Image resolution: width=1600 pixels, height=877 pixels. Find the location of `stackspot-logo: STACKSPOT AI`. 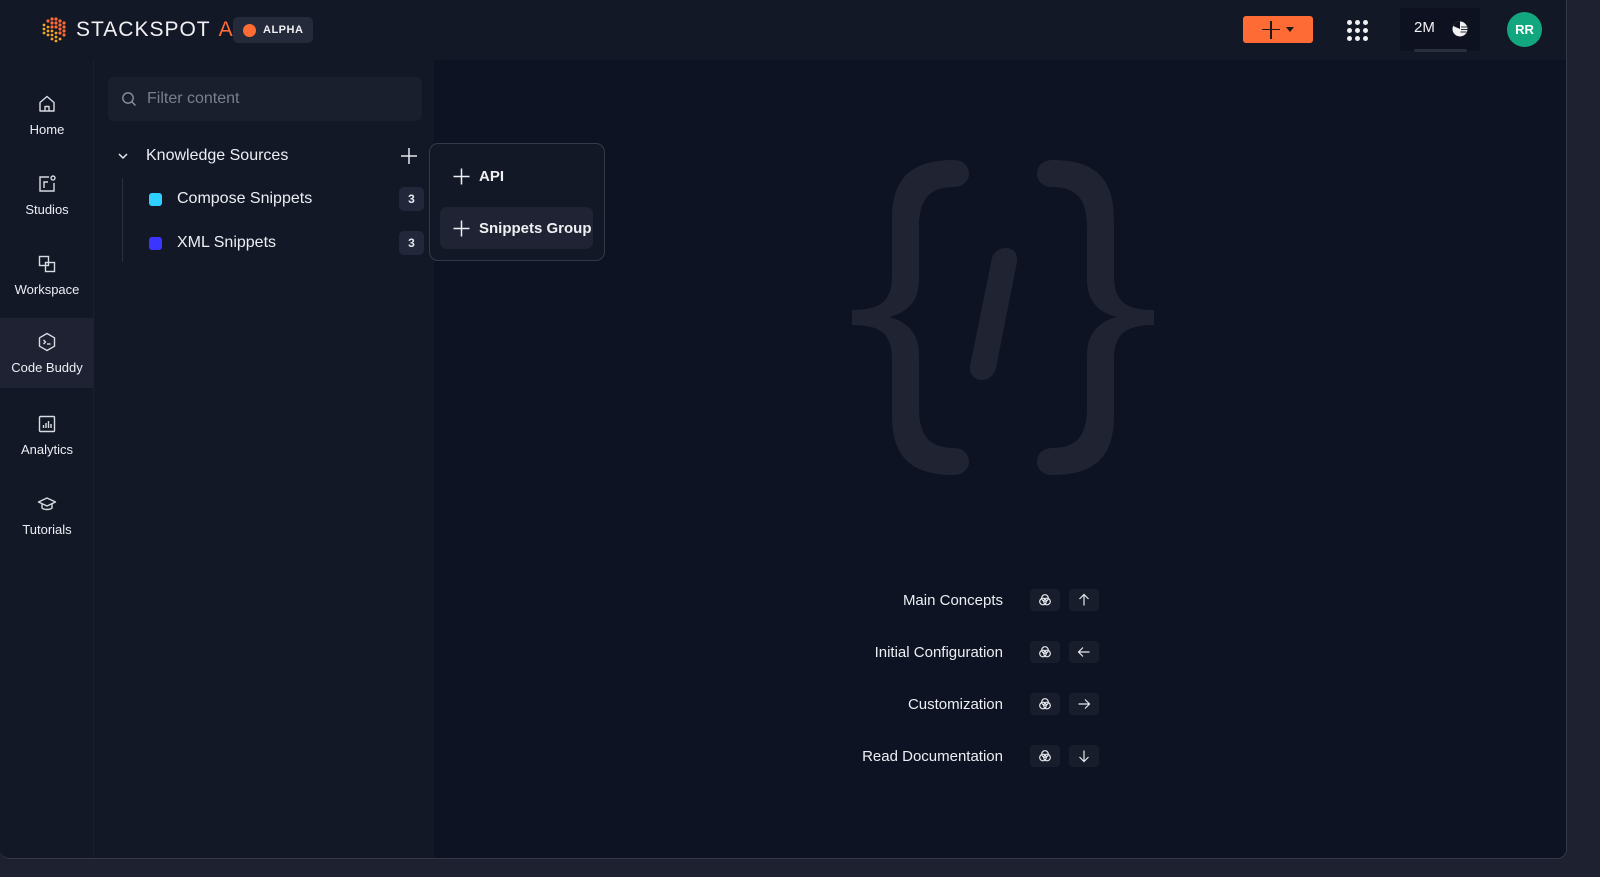

stackspot-logo: STACKSPOT AI is located at coordinates (139, 30).